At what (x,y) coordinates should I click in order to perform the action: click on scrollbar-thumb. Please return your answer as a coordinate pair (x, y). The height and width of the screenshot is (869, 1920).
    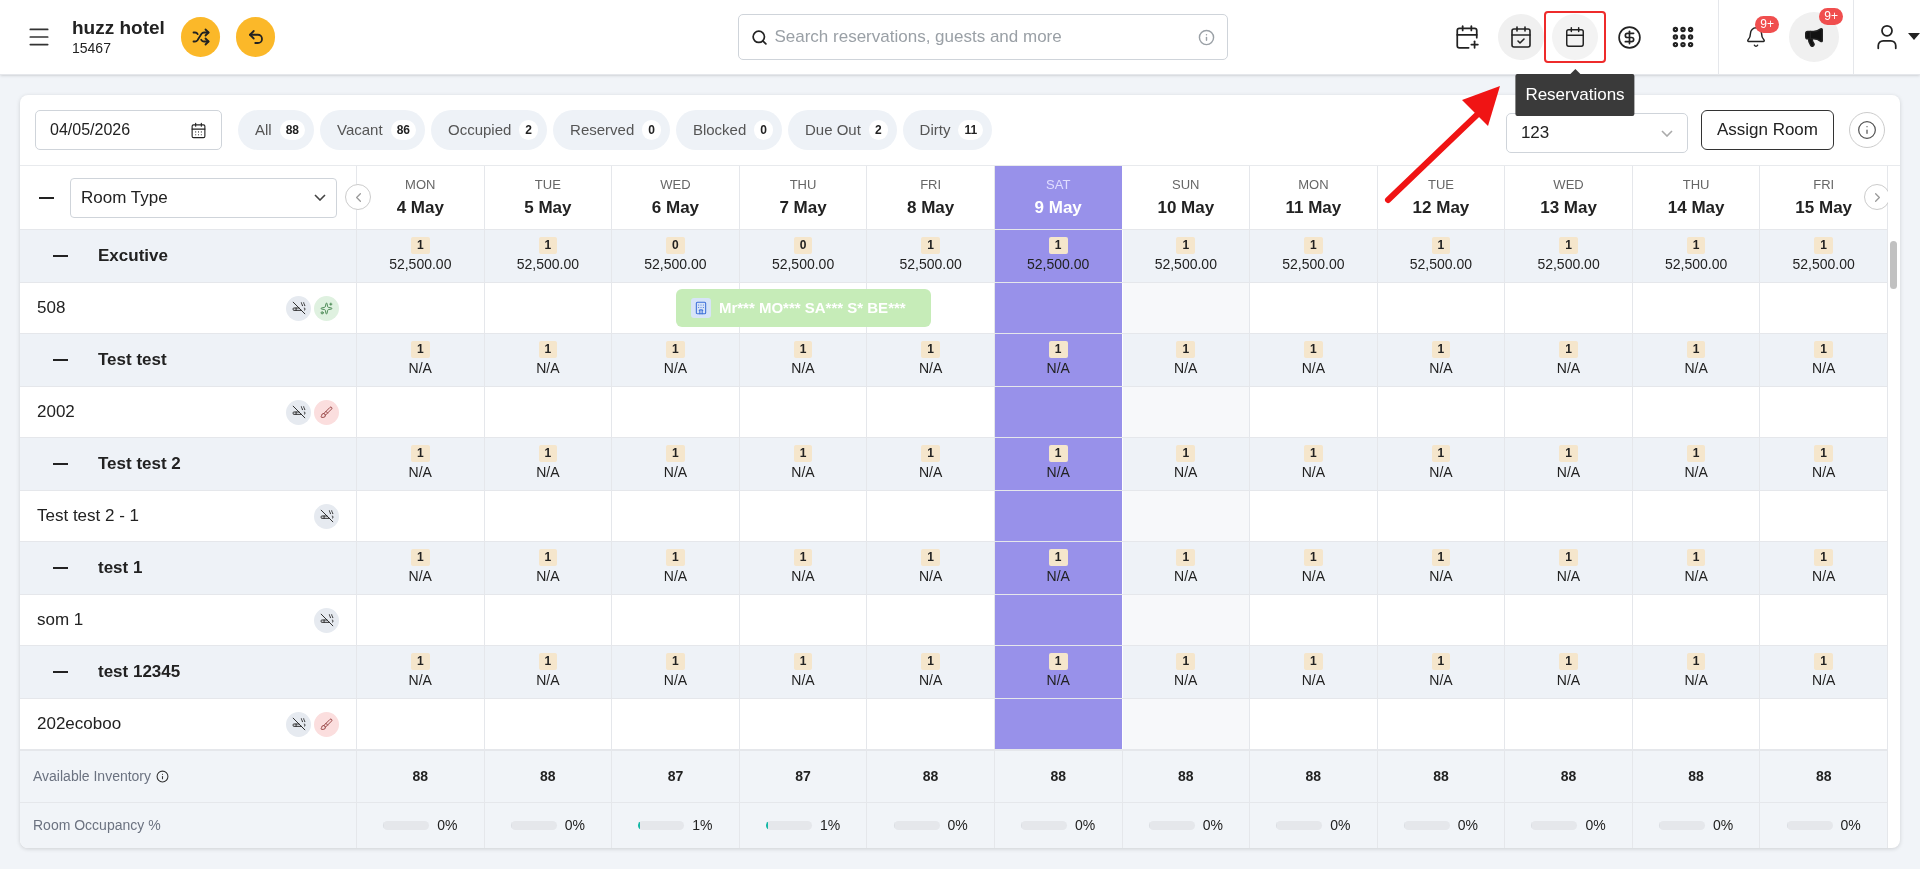
    Looking at the image, I should click on (1893, 265).